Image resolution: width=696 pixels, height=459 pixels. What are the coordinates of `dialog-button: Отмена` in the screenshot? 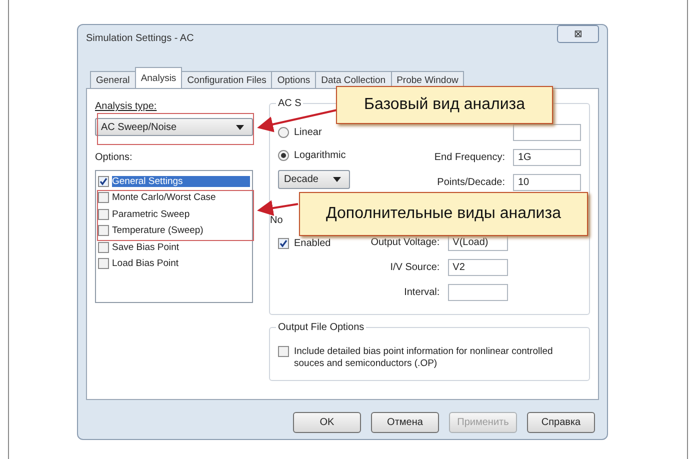 It's located at (405, 422).